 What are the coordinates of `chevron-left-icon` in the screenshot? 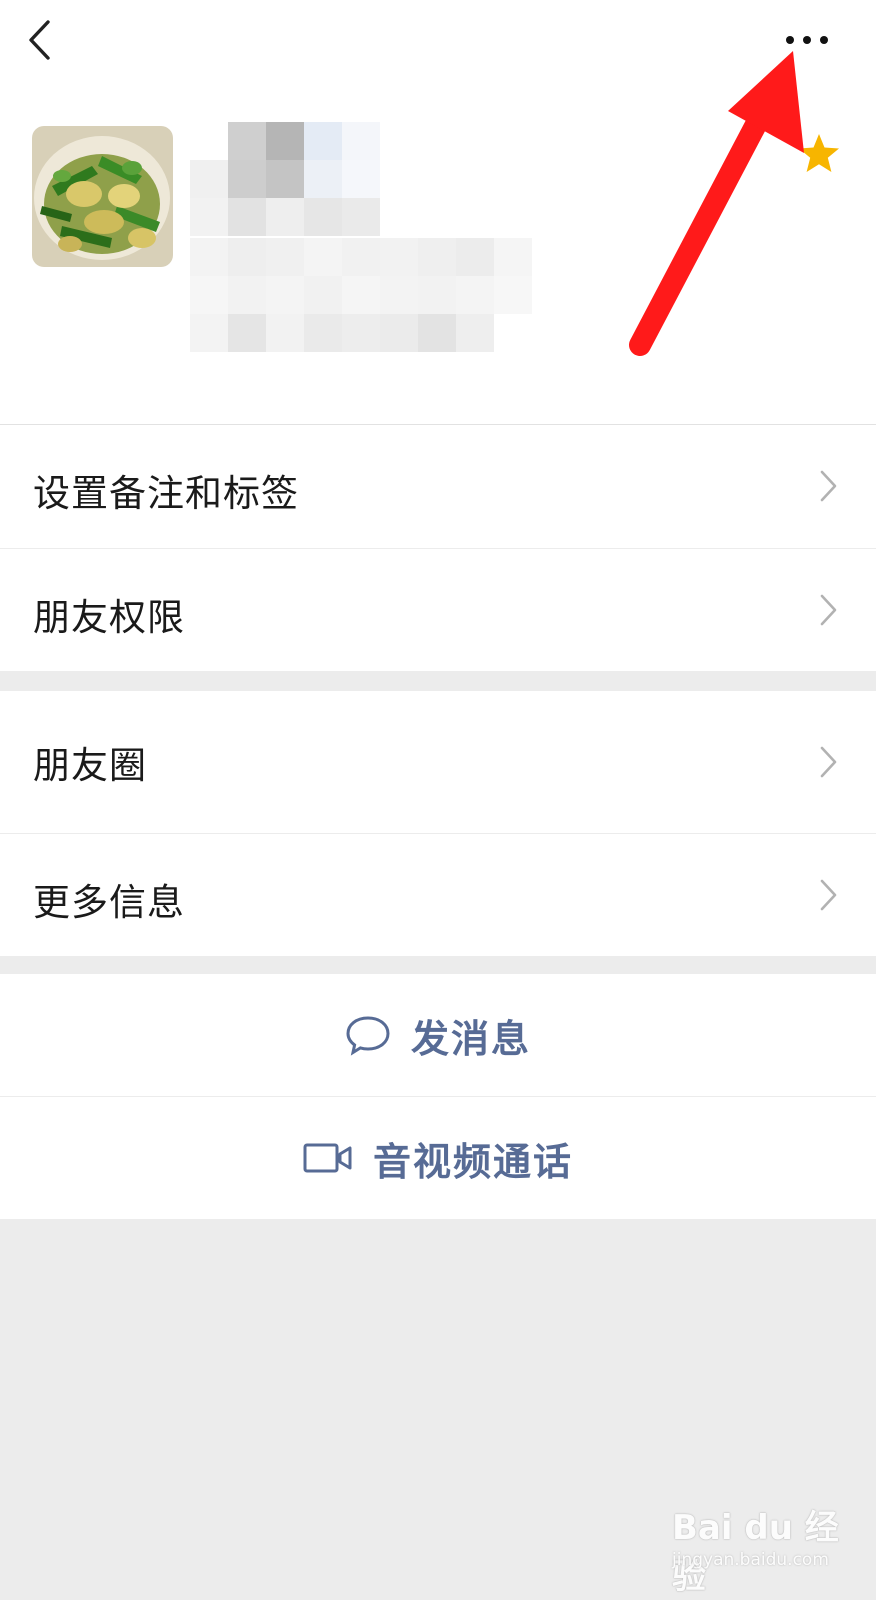 It's located at (39, 40).